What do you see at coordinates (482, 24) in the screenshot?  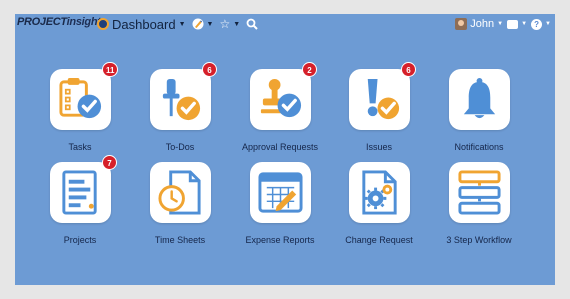 I see `user-name: John` at bounding box center [482, 24].